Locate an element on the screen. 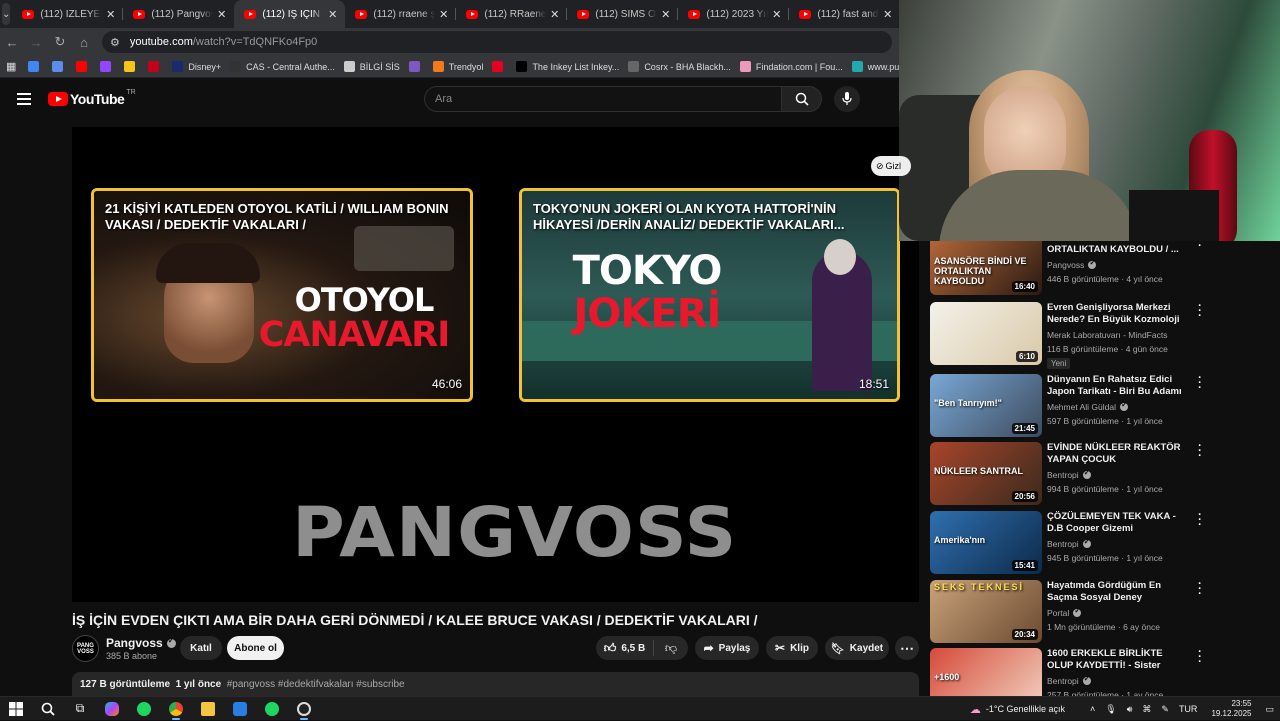 This screenshot has height=721, width=1280. microphone-tray-icon: 🎙︎ is located at coordinates (1110, 709).